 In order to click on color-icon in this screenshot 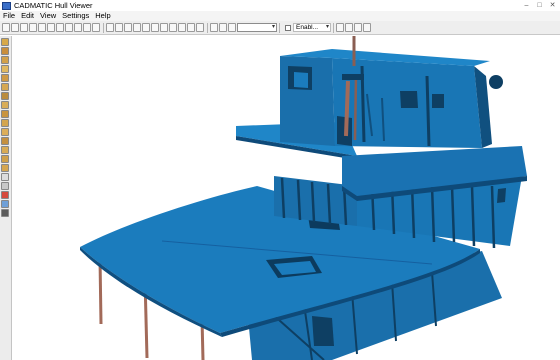, I will do `click(358, 27)`.